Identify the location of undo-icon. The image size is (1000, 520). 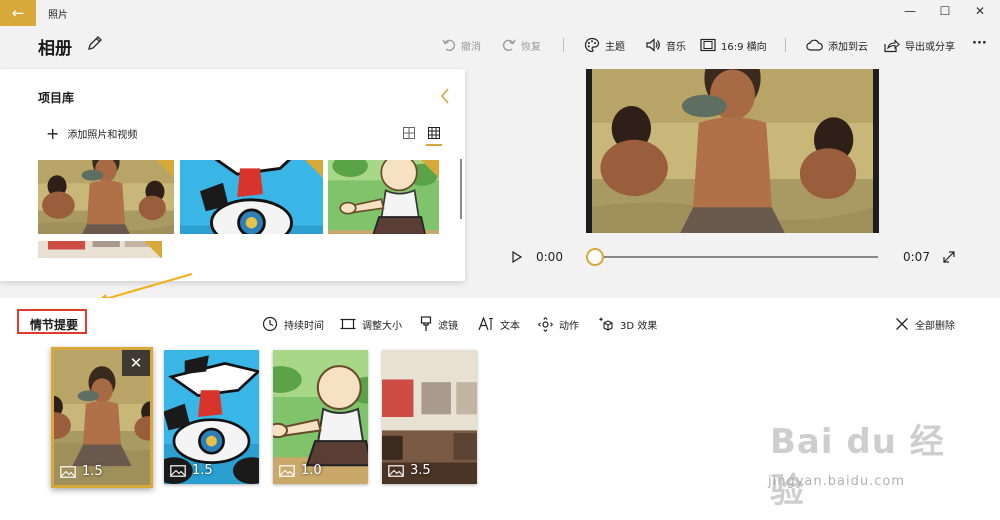
(448, 45).